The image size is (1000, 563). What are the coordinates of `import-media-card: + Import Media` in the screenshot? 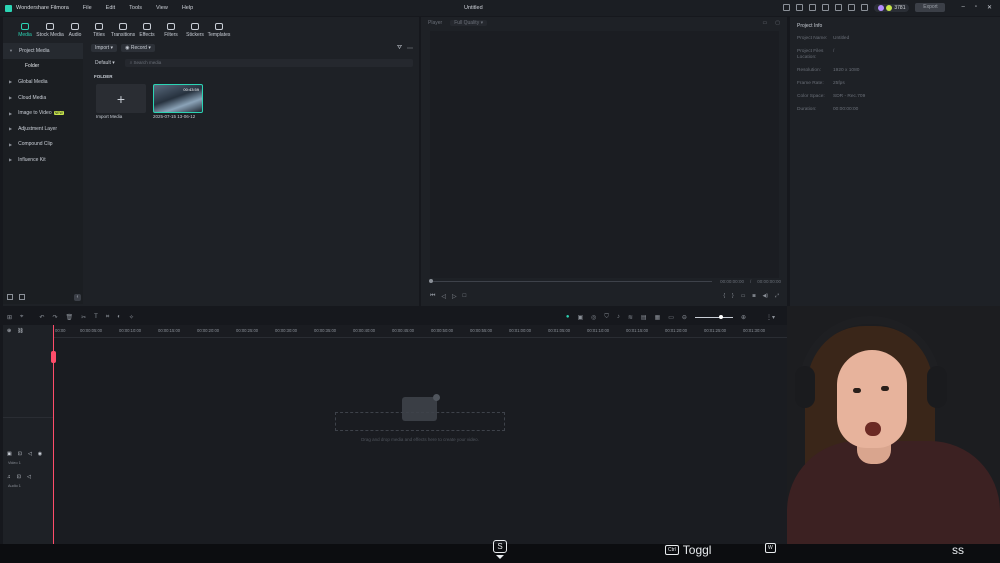 It's located at (121, 101).